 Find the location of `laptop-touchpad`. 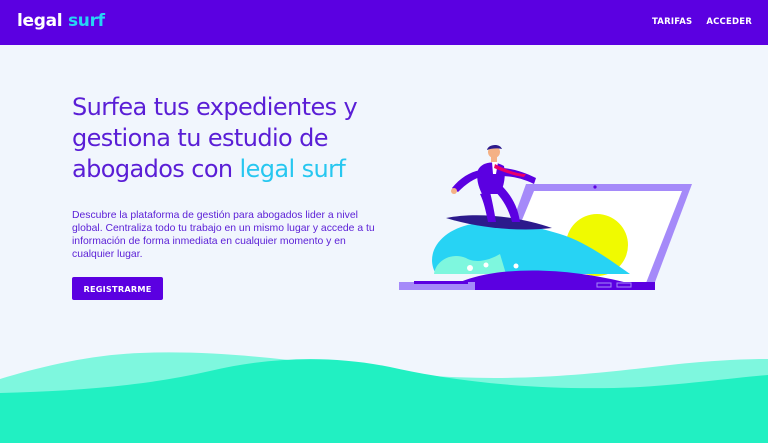

laptop-touchpad is located at coordinates (441, 282).